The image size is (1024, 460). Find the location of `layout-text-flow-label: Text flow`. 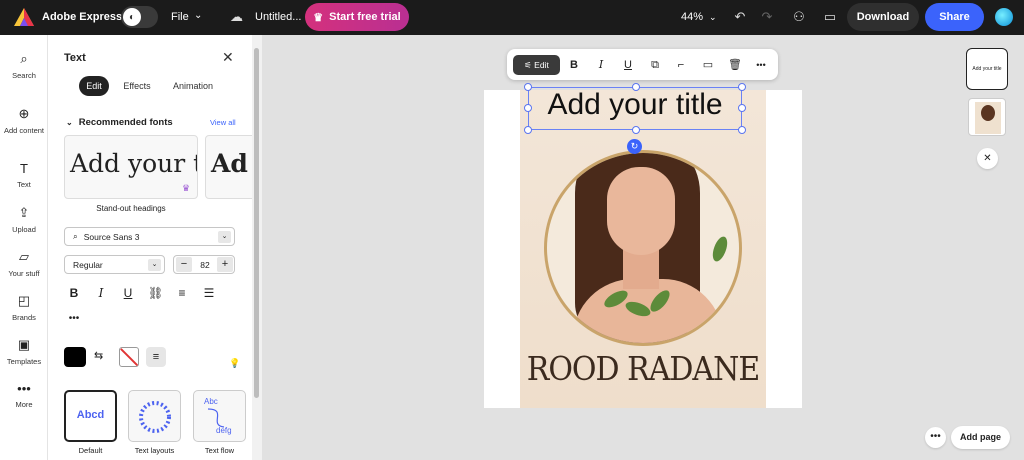

layout-text-flow-label: Text flow is located at coordinates (219, 450).